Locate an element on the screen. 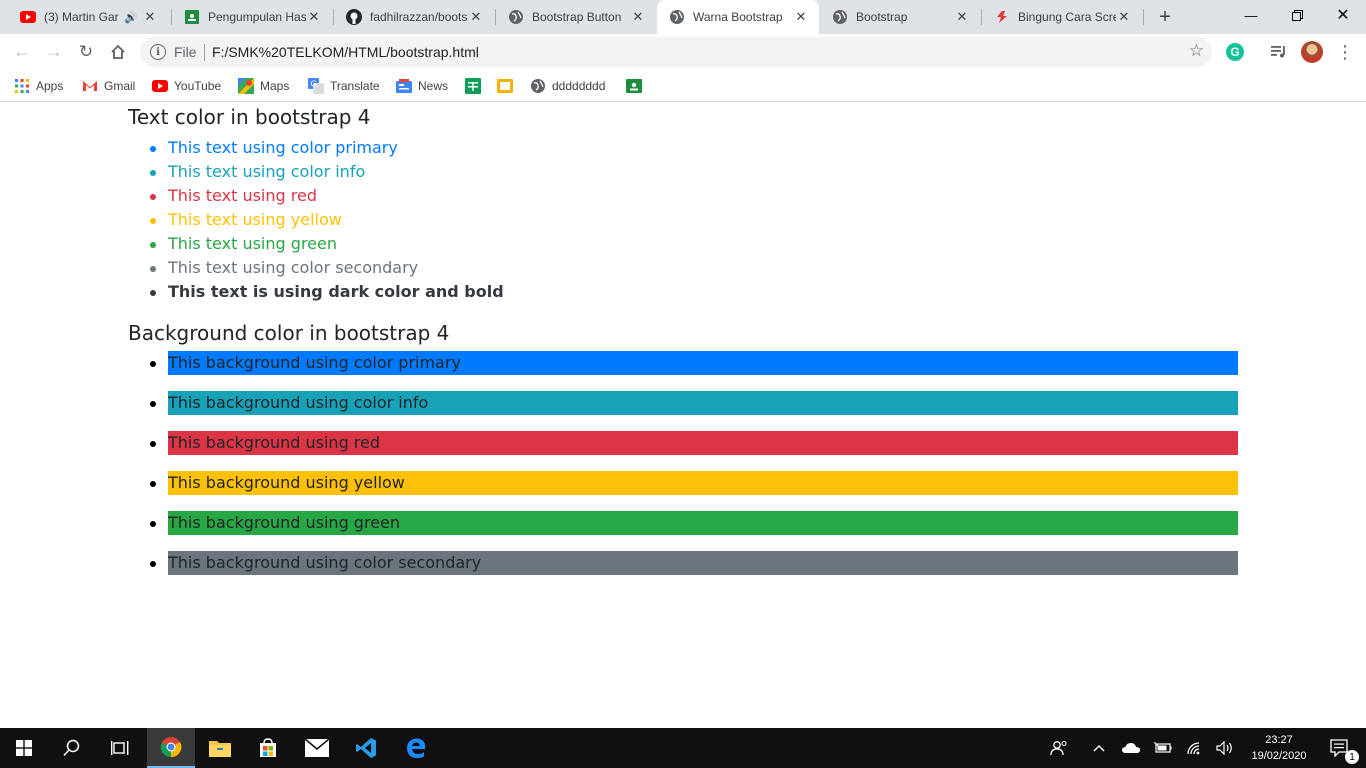 This screenshot has height=768, width=1366. tab-bootstrap-button: Bootstrap Button ✕ is located at coordinates (576, 17).